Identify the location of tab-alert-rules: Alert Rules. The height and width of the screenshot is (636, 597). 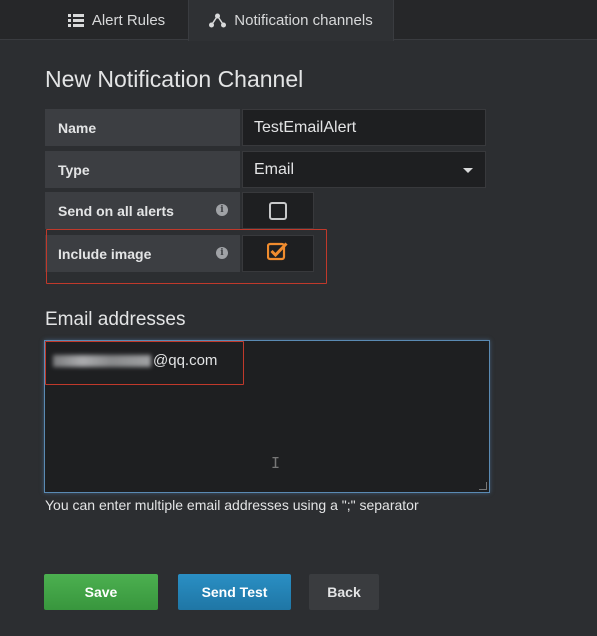
(116, 20).